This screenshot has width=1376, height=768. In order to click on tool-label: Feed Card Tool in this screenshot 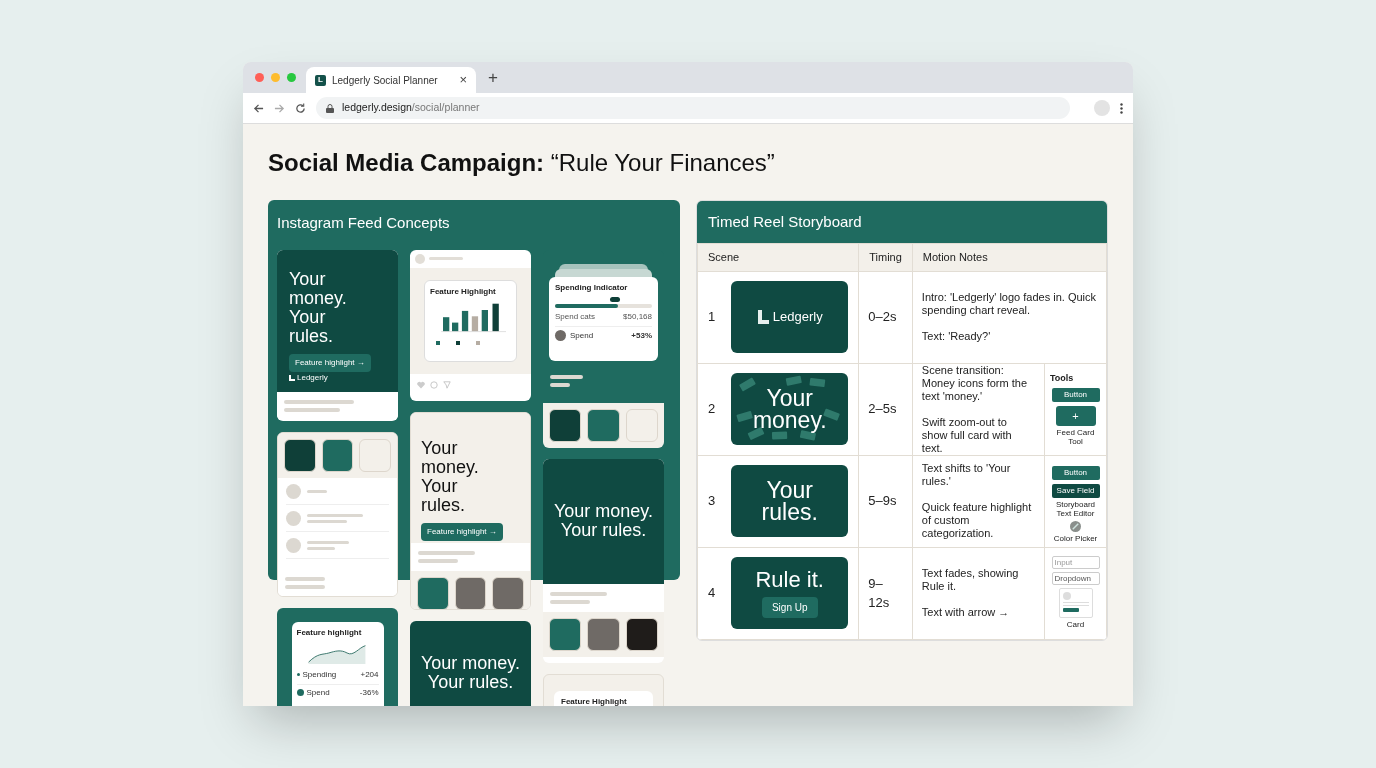, I will do `click(1075, 437)`.